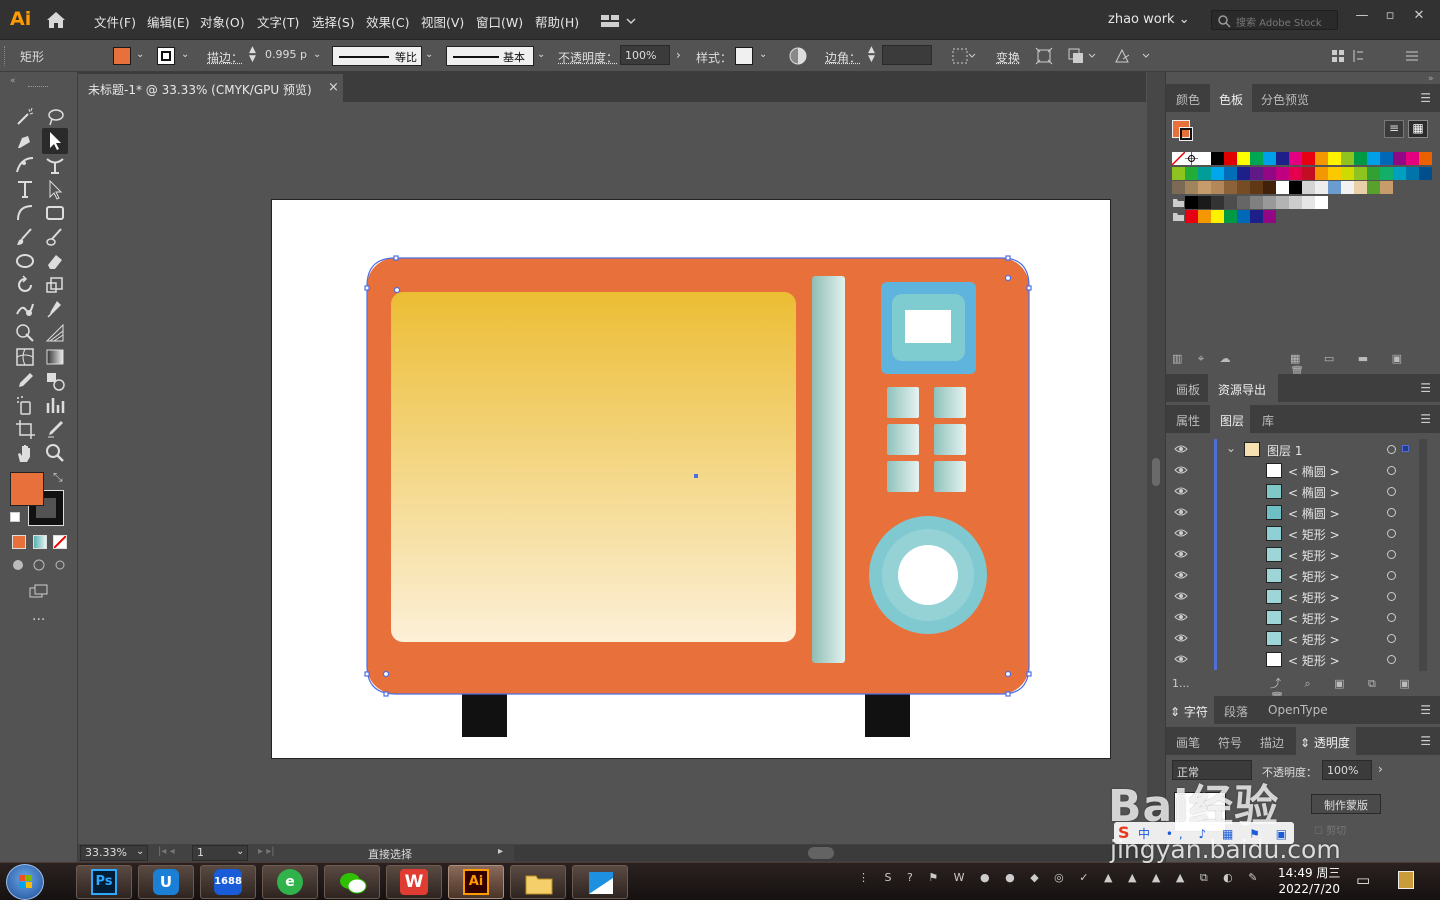 Image resolution: width=1440 pixels, height=900 pixels. What do you see at coordinates (286, 54) in the screenshot?
I see `stroke-weight-field: 0.995 p` at bounding box center [286, 54].